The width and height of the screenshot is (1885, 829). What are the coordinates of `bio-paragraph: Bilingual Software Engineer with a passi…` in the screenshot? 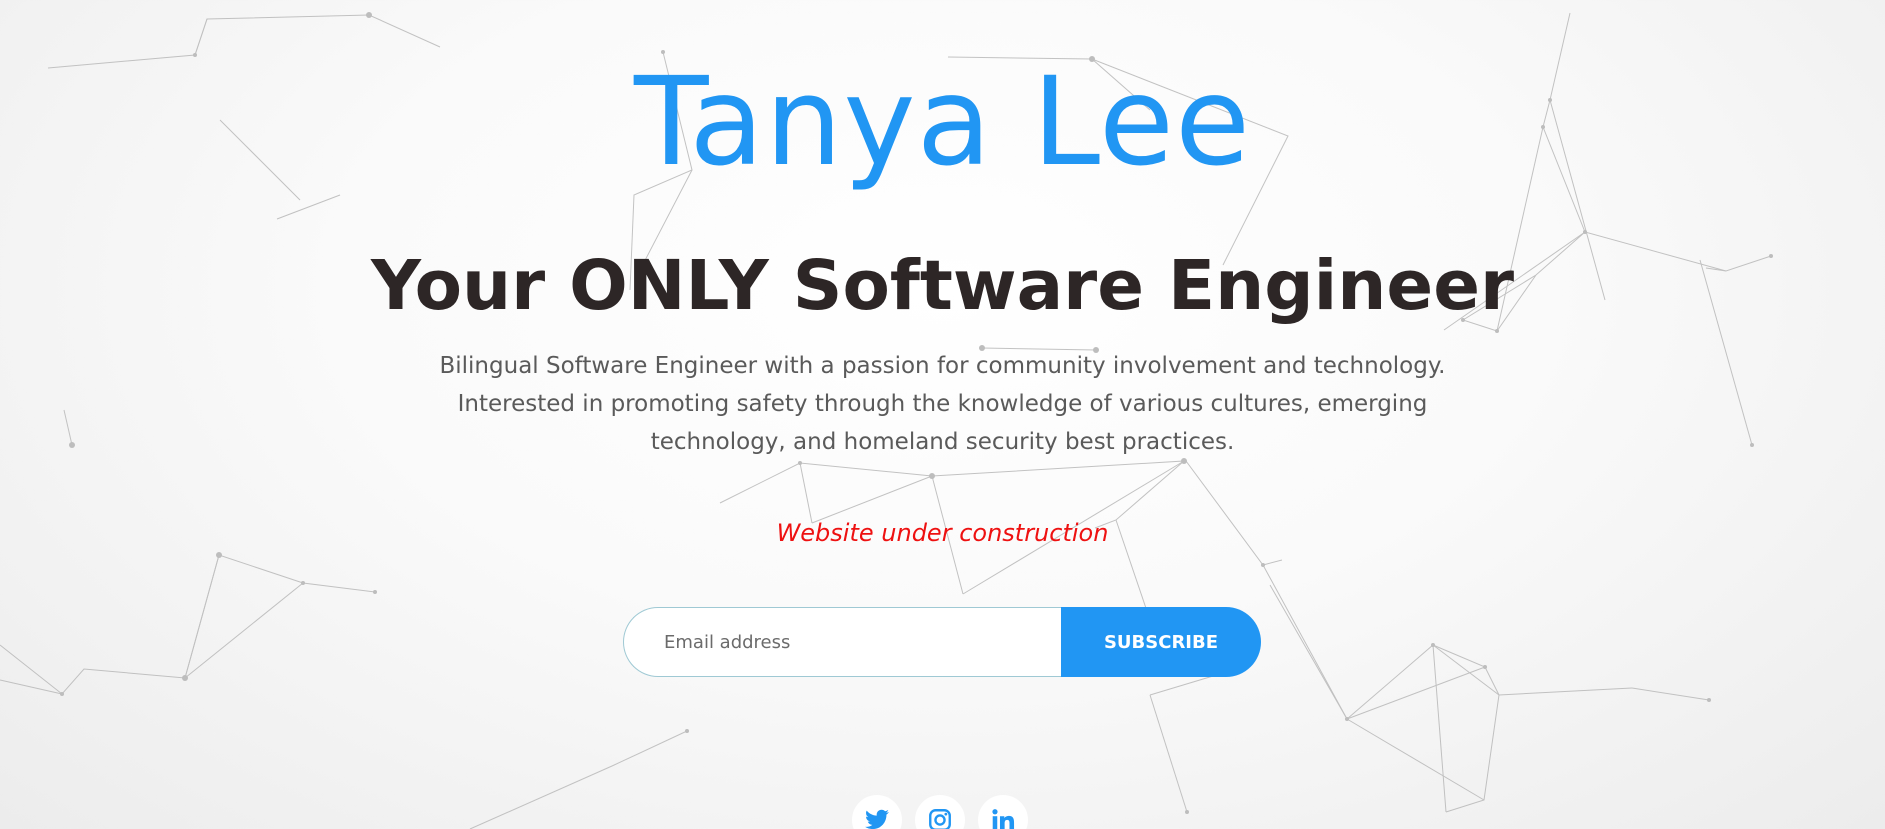 It's located at (942, 404).